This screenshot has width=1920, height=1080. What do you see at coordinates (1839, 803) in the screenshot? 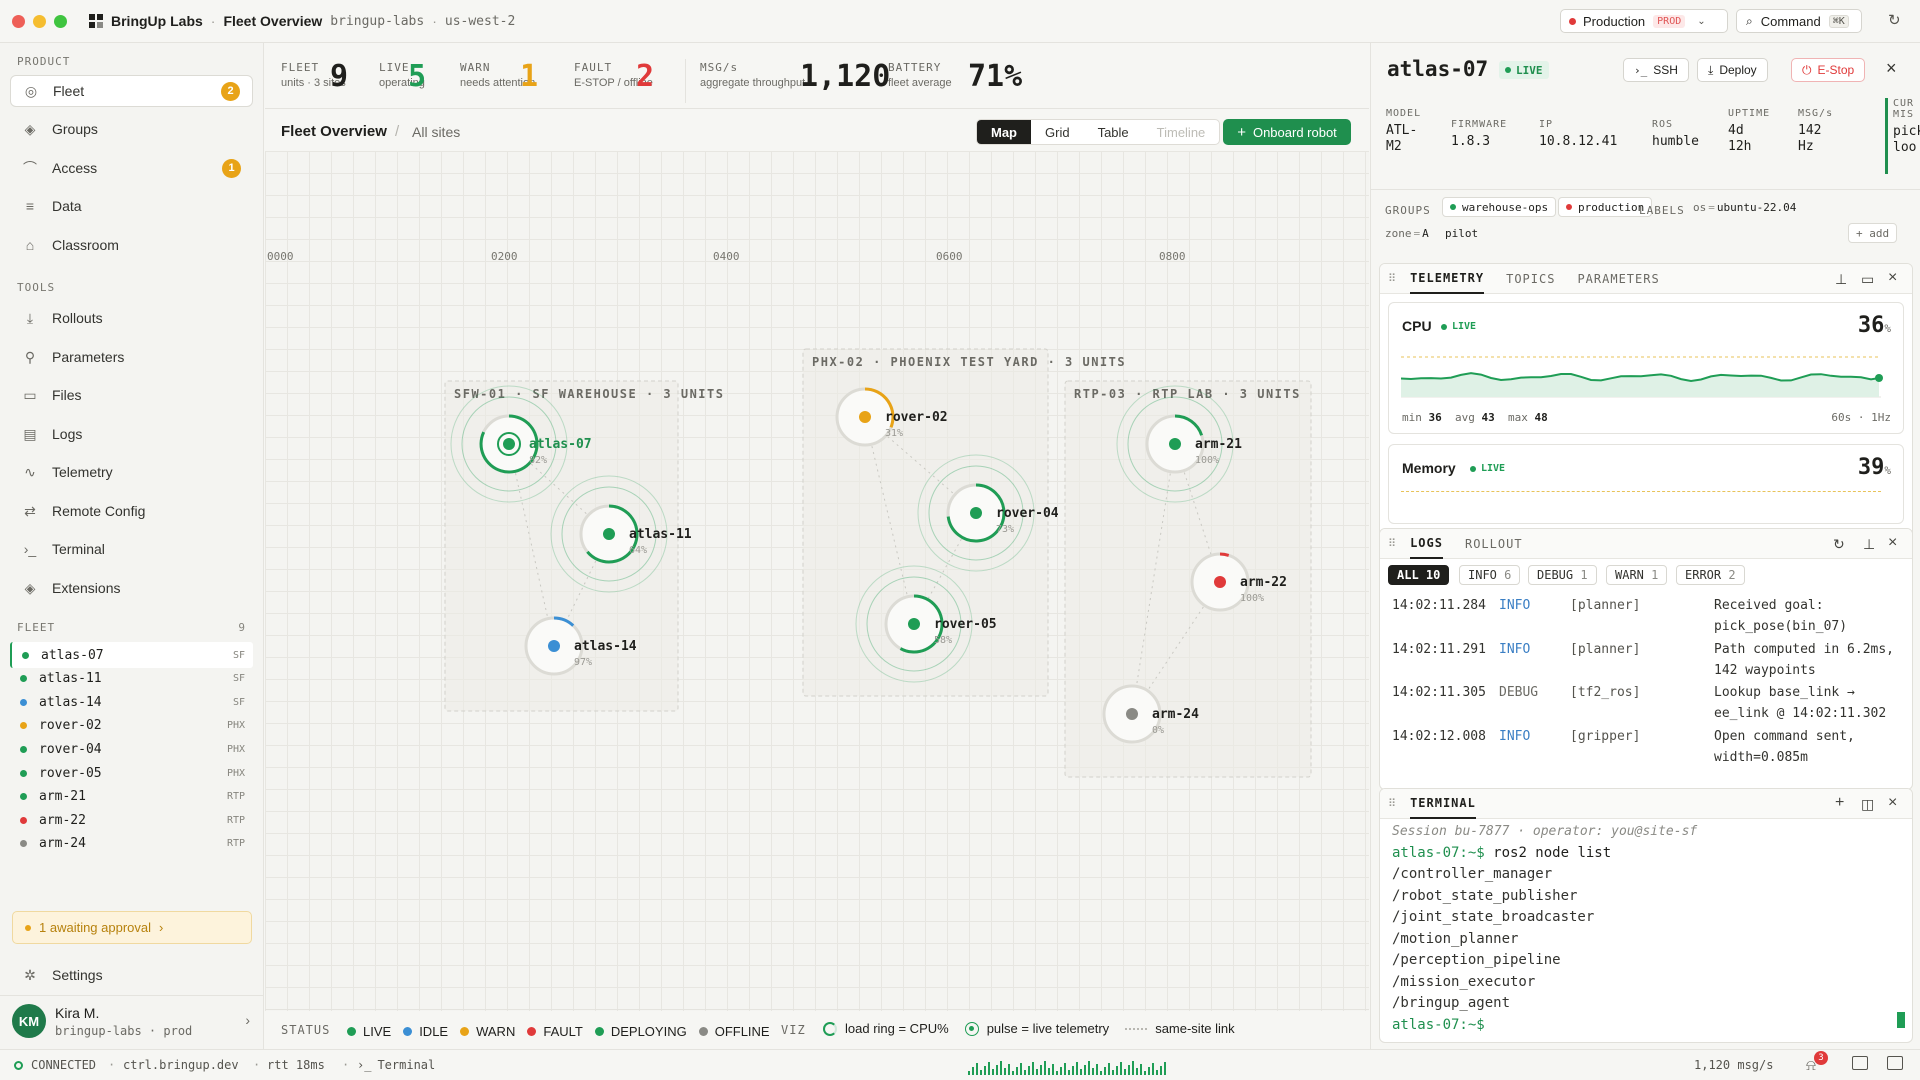
I see `plus-icon: +` at bounding box center [1839, 803].